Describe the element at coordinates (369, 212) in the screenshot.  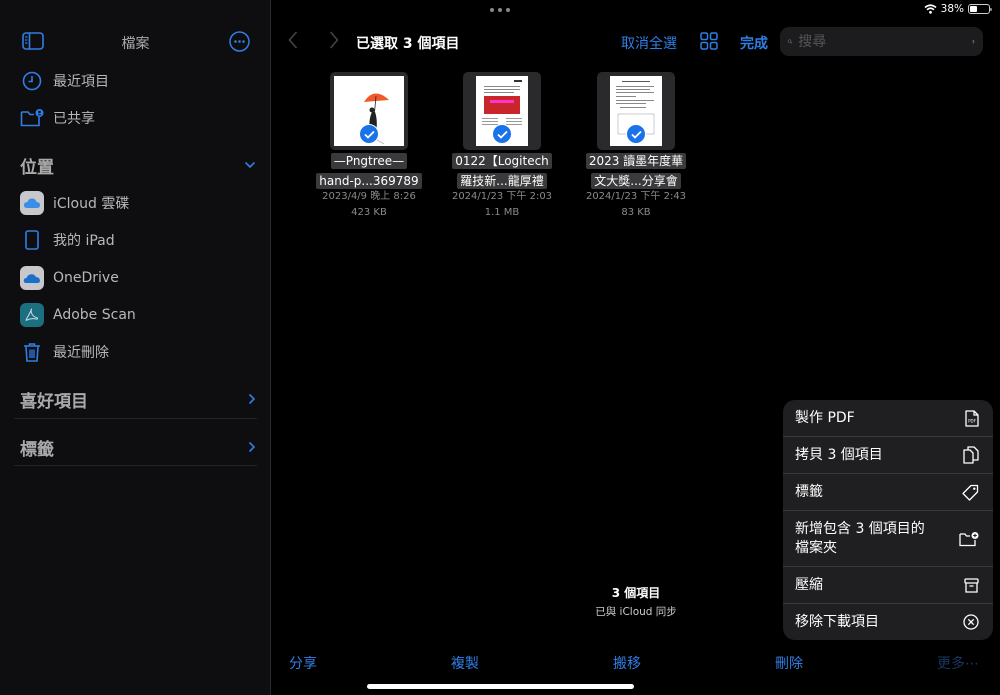
I see `file-size: 423 KB` at that location.